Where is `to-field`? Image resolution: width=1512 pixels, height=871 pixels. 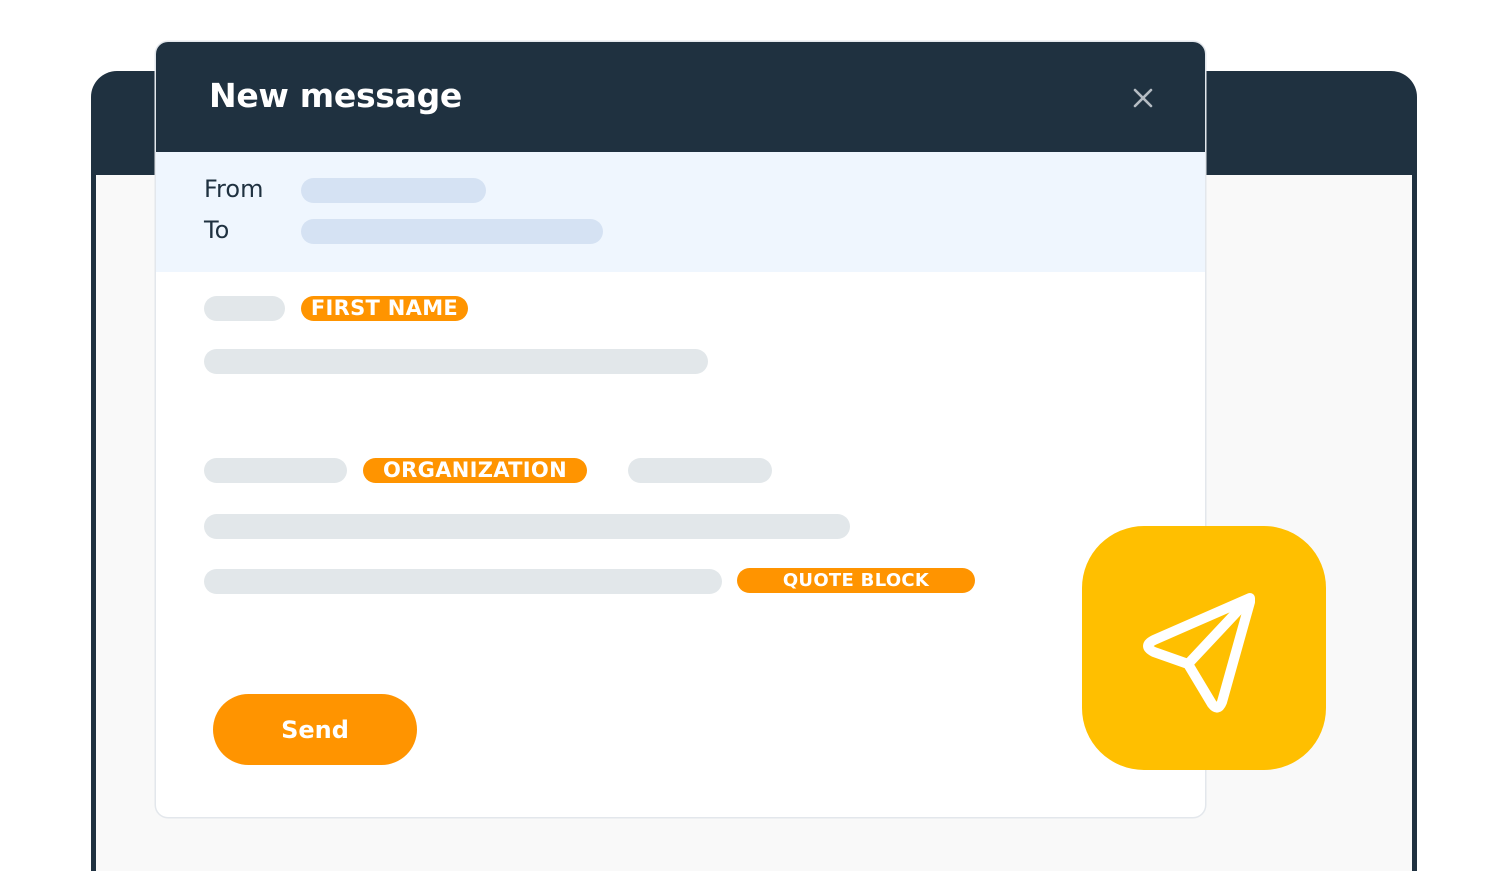
to-field is located at coordinates (452, 231).